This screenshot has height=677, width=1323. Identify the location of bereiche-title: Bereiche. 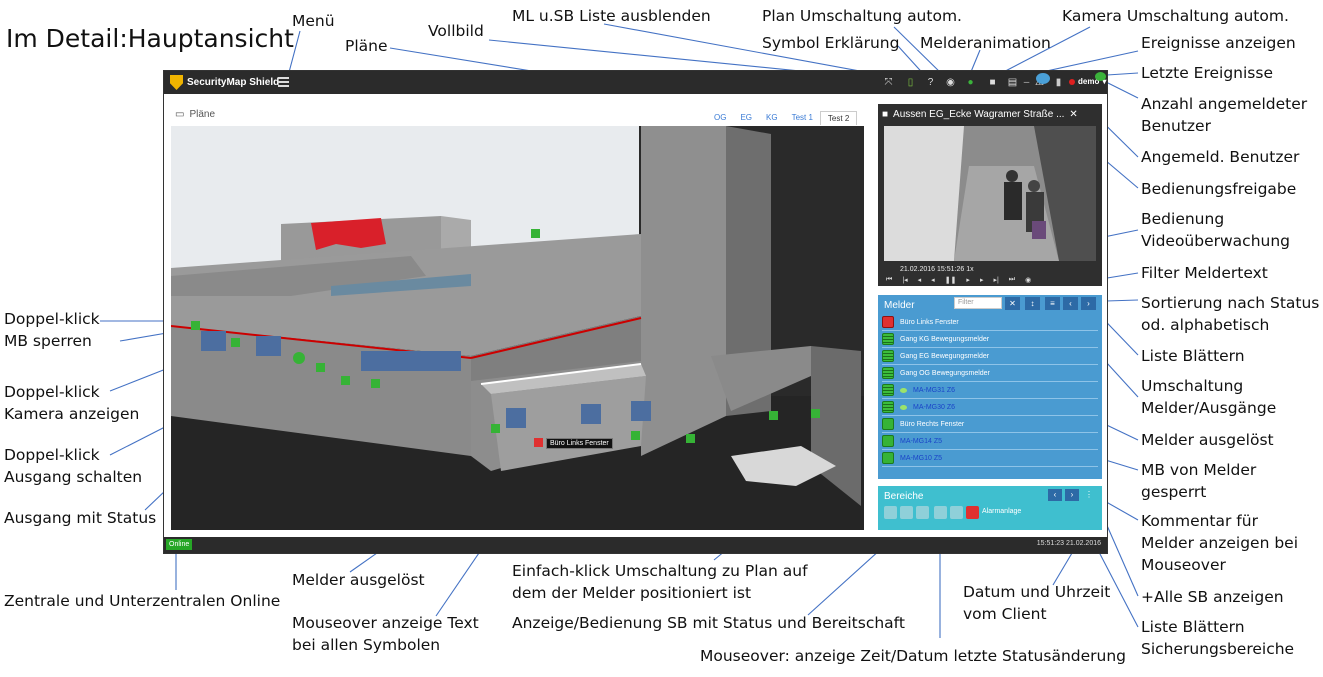
(904, 496).